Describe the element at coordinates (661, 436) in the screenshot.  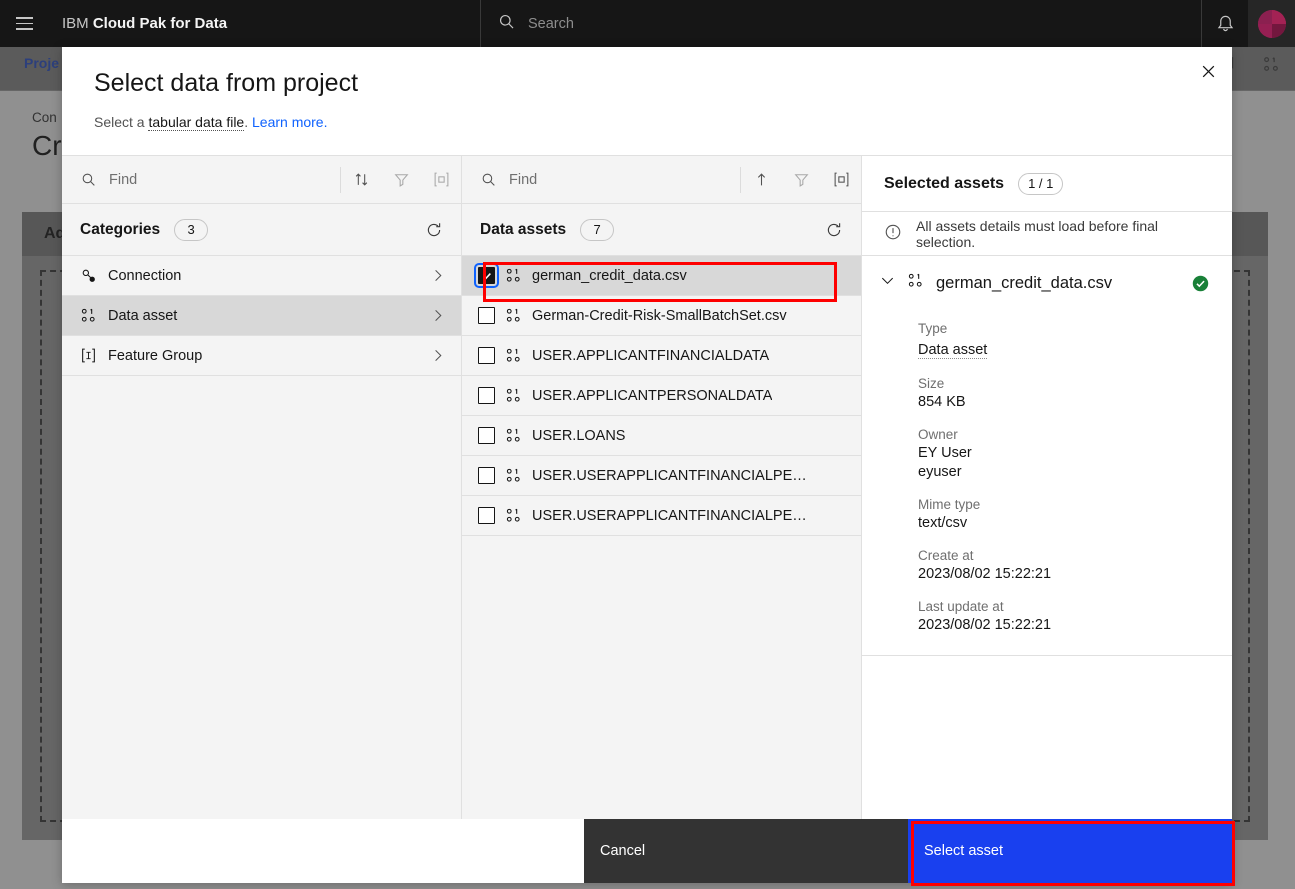
I see `asset-list-item: USER.LOANS` at that location.